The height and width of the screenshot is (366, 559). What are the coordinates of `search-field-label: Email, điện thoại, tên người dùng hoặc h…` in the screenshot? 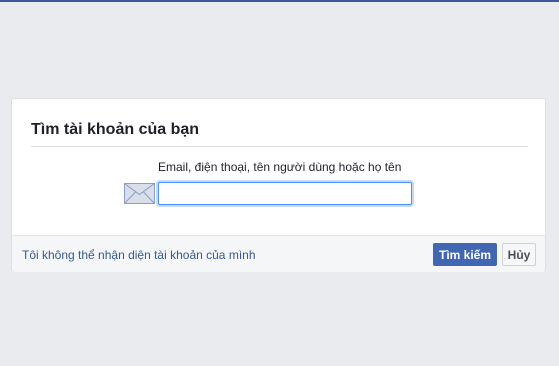 It's located at (280, 167).